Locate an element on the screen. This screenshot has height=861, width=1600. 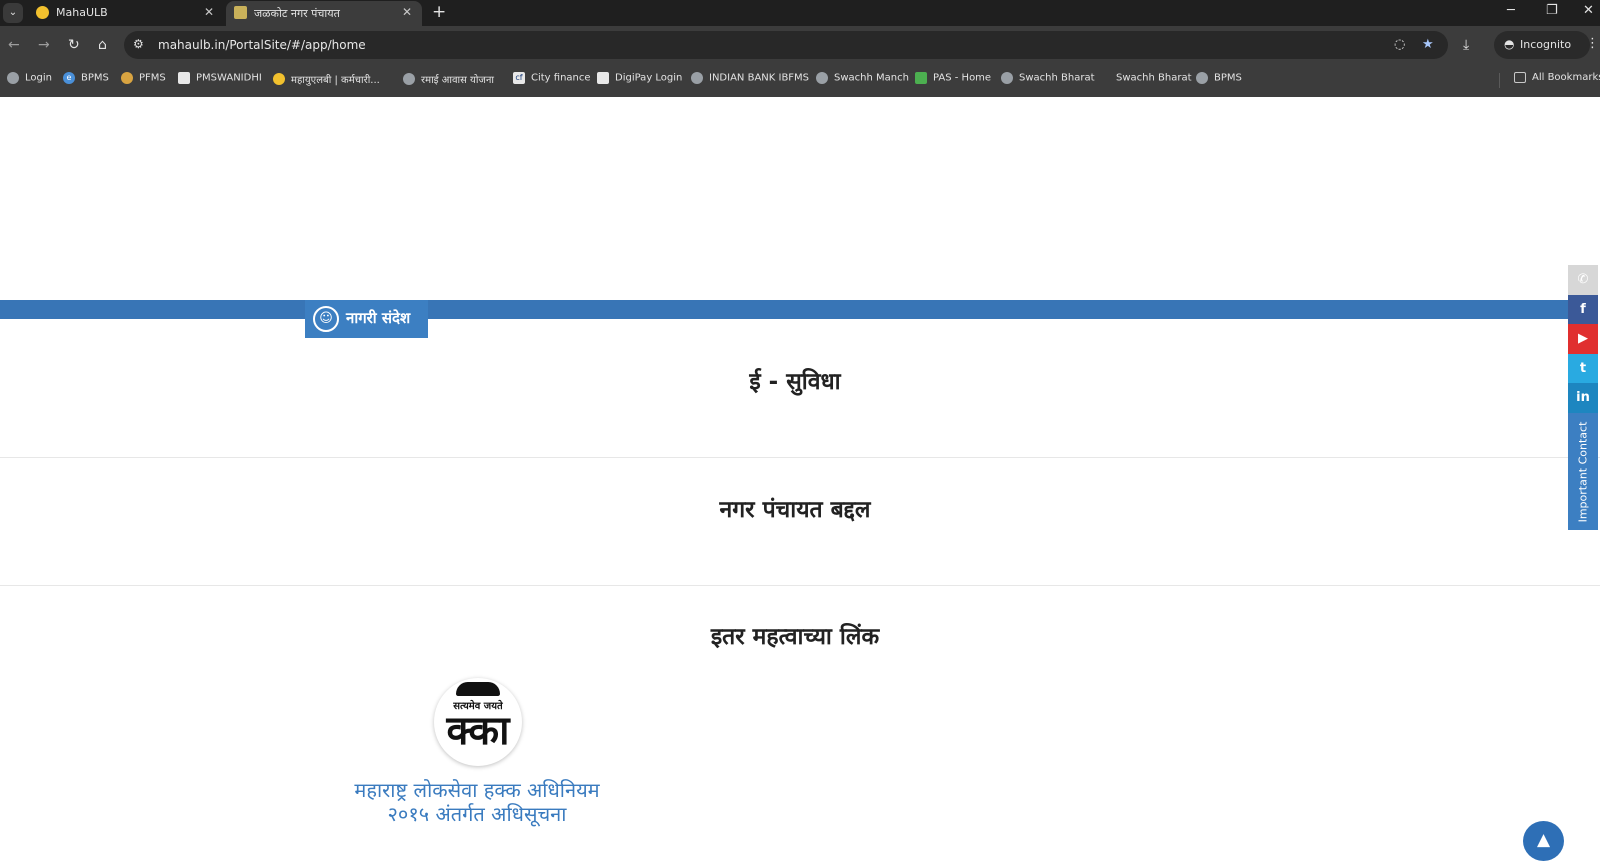
bookmark-ramai-awas: रमाई आवास योजना is located at coordinates (448, 80).